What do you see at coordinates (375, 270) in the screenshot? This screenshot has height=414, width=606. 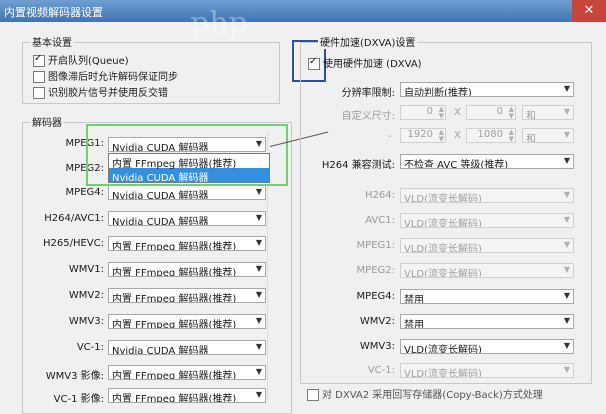 I see `dxva-codec-label: MPEG2:` at bounding box center [375, 270].